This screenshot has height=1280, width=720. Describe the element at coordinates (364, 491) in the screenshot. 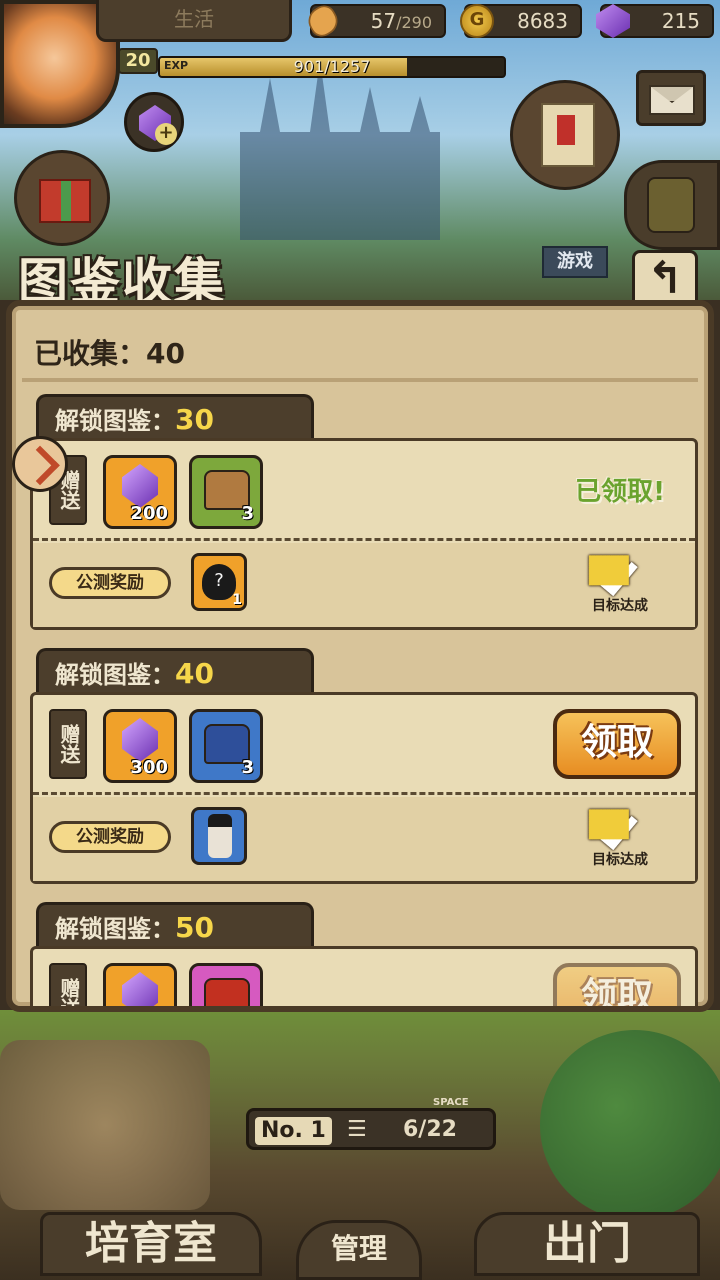

I see `gift-row: 赠送 200 3 已领取!` at that location.